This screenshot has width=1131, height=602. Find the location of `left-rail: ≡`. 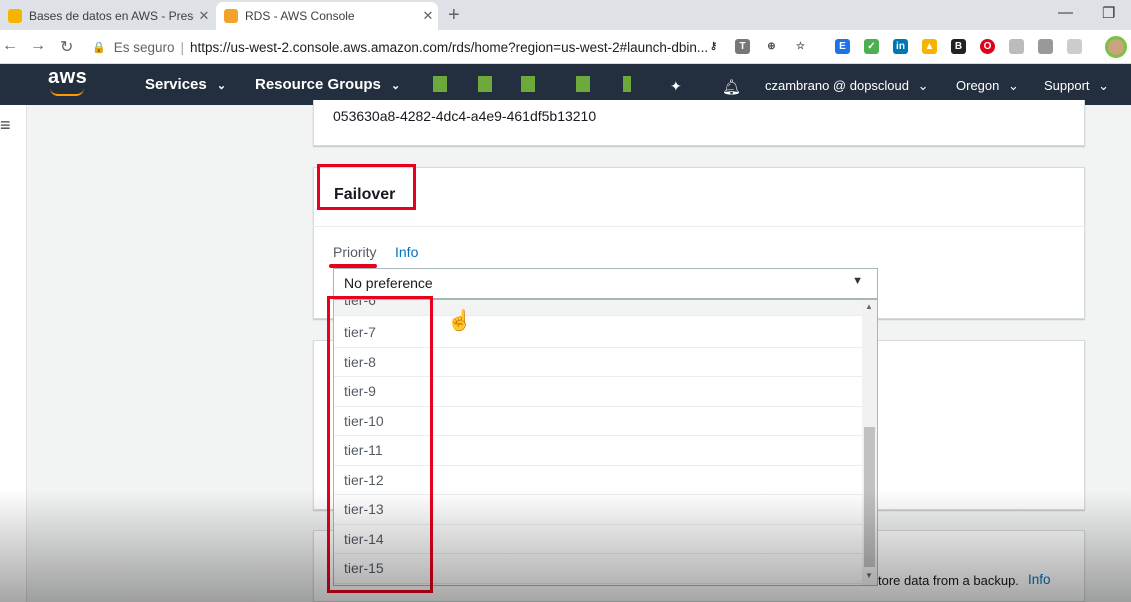

left-rail: ≡ is located at coordinates (13, 353).